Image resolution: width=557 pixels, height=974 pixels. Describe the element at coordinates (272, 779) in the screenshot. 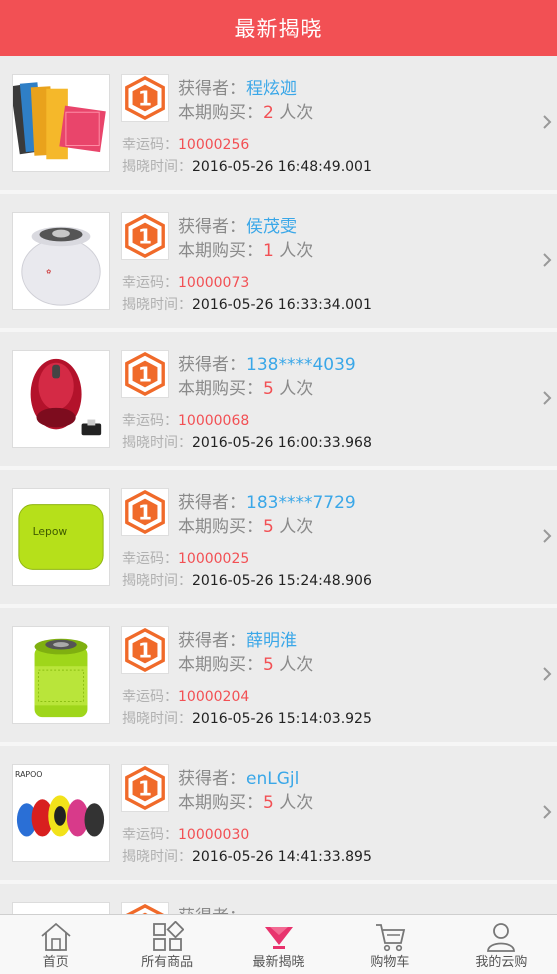

I see `winner-name: enLGjl` at that location.